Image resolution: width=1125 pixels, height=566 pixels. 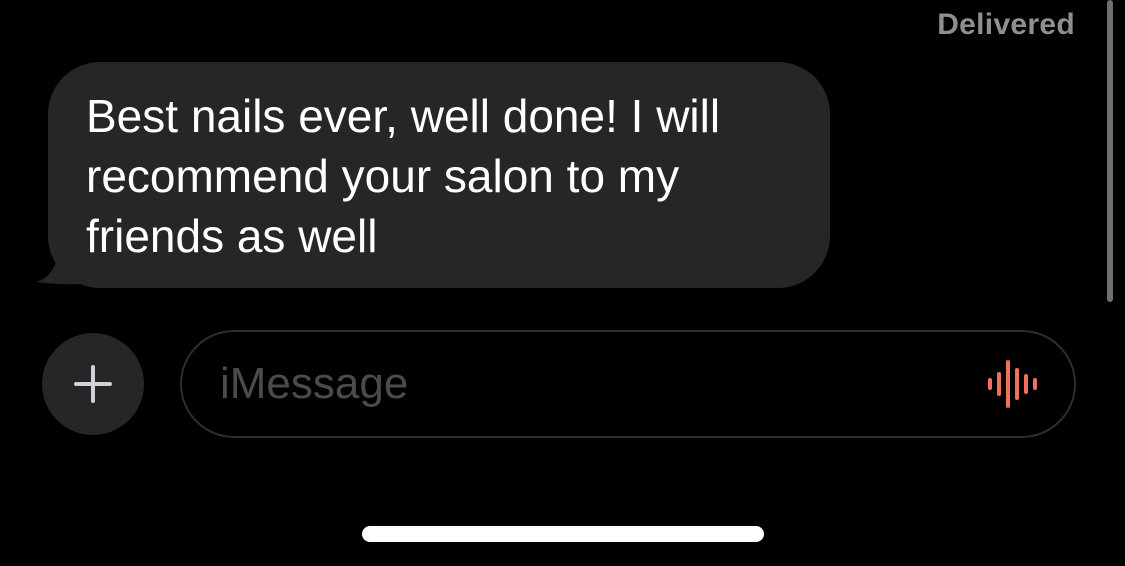 I want to click on delivery-status: Delivered, so click(x=1006, y=24).